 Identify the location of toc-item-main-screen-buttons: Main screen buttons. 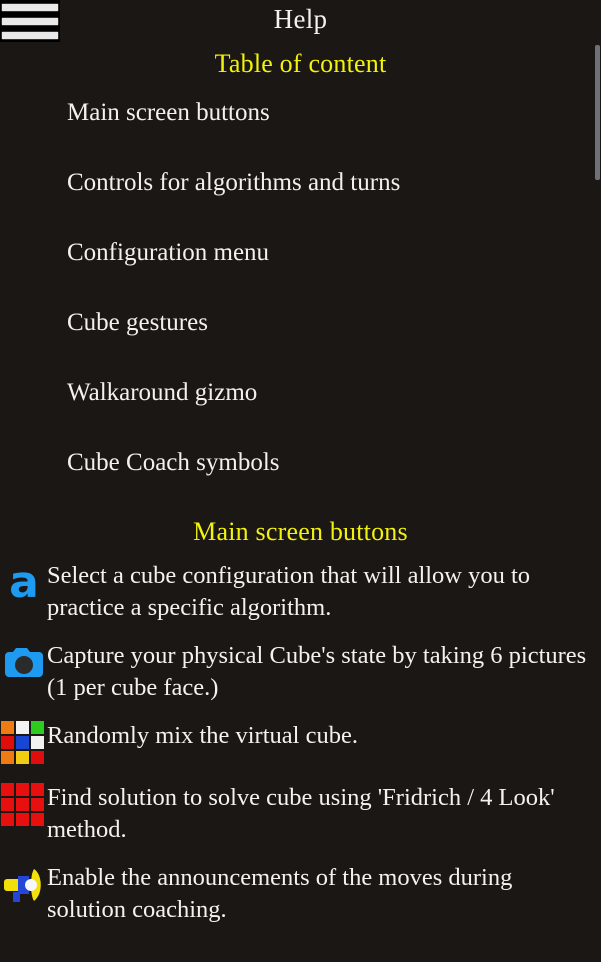
(300, 131).